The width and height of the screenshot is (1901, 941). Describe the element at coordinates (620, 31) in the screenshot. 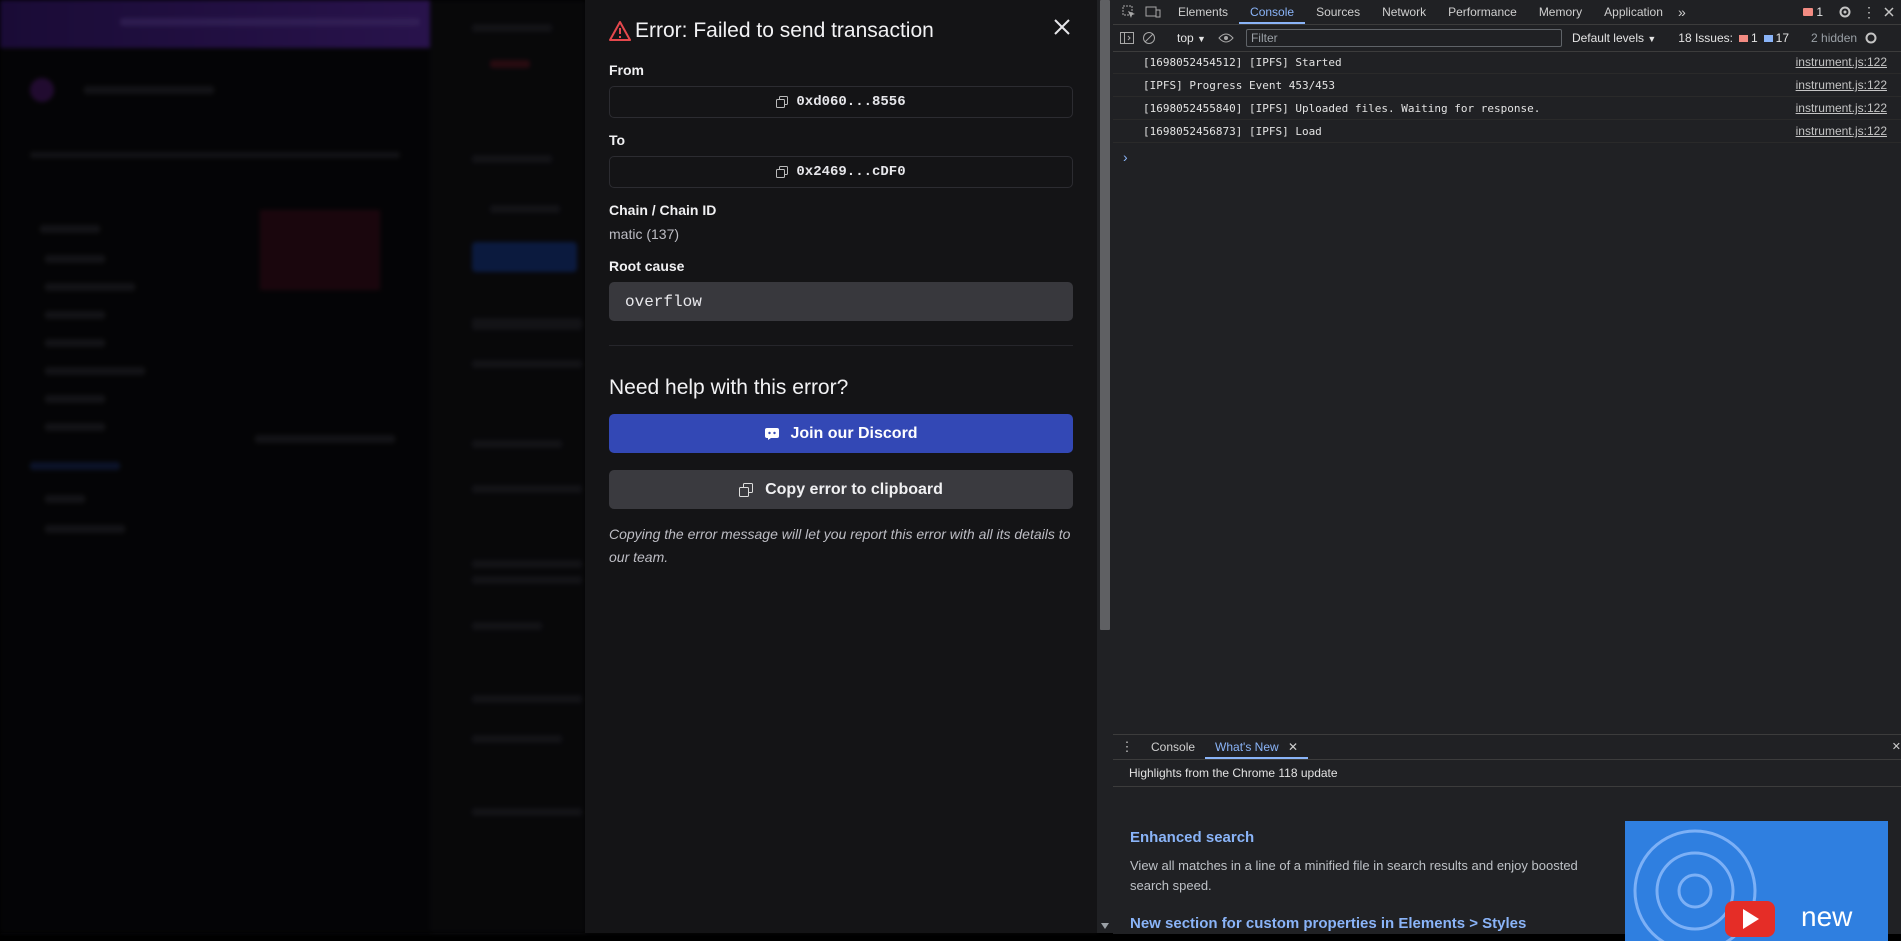

I see `warning-icon` at that location.